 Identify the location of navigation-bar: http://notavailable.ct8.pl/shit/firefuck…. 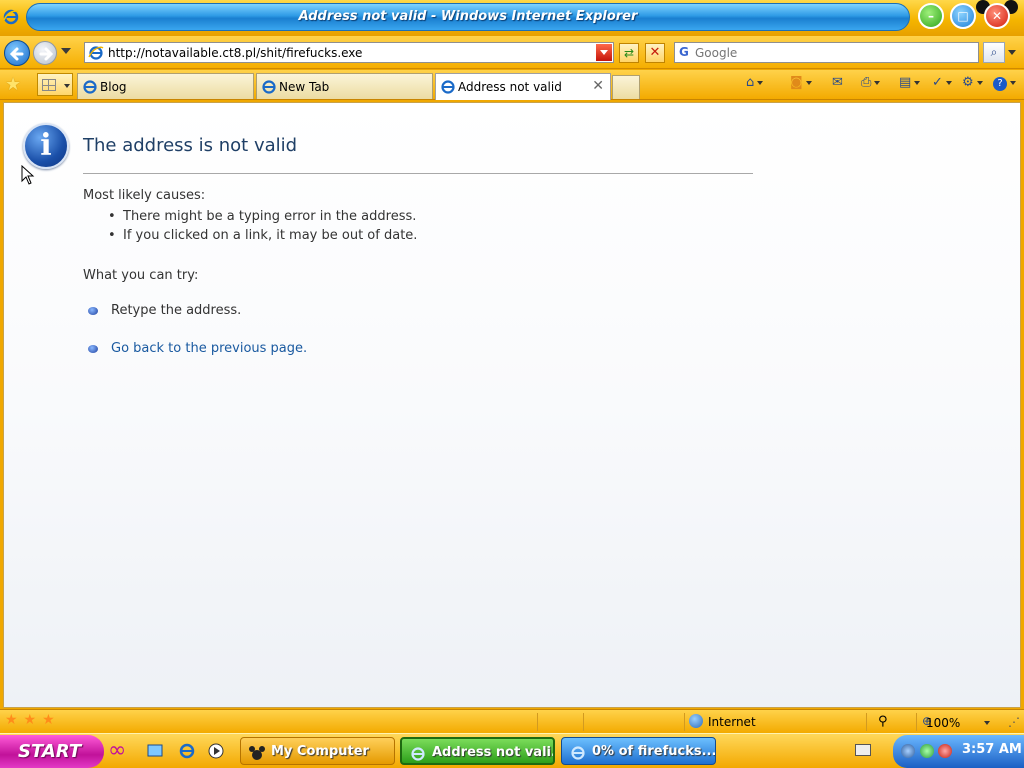
(512, 52).